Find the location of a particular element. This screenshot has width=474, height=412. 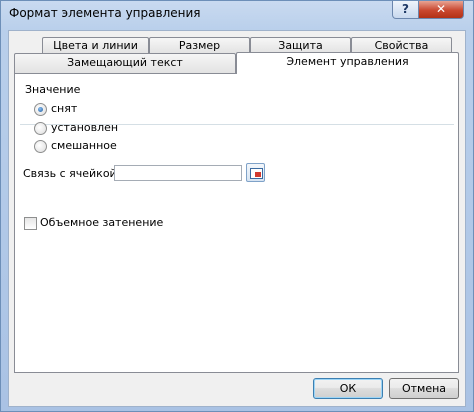

cancel-label: Отмена is located at coordinates (424, 388).